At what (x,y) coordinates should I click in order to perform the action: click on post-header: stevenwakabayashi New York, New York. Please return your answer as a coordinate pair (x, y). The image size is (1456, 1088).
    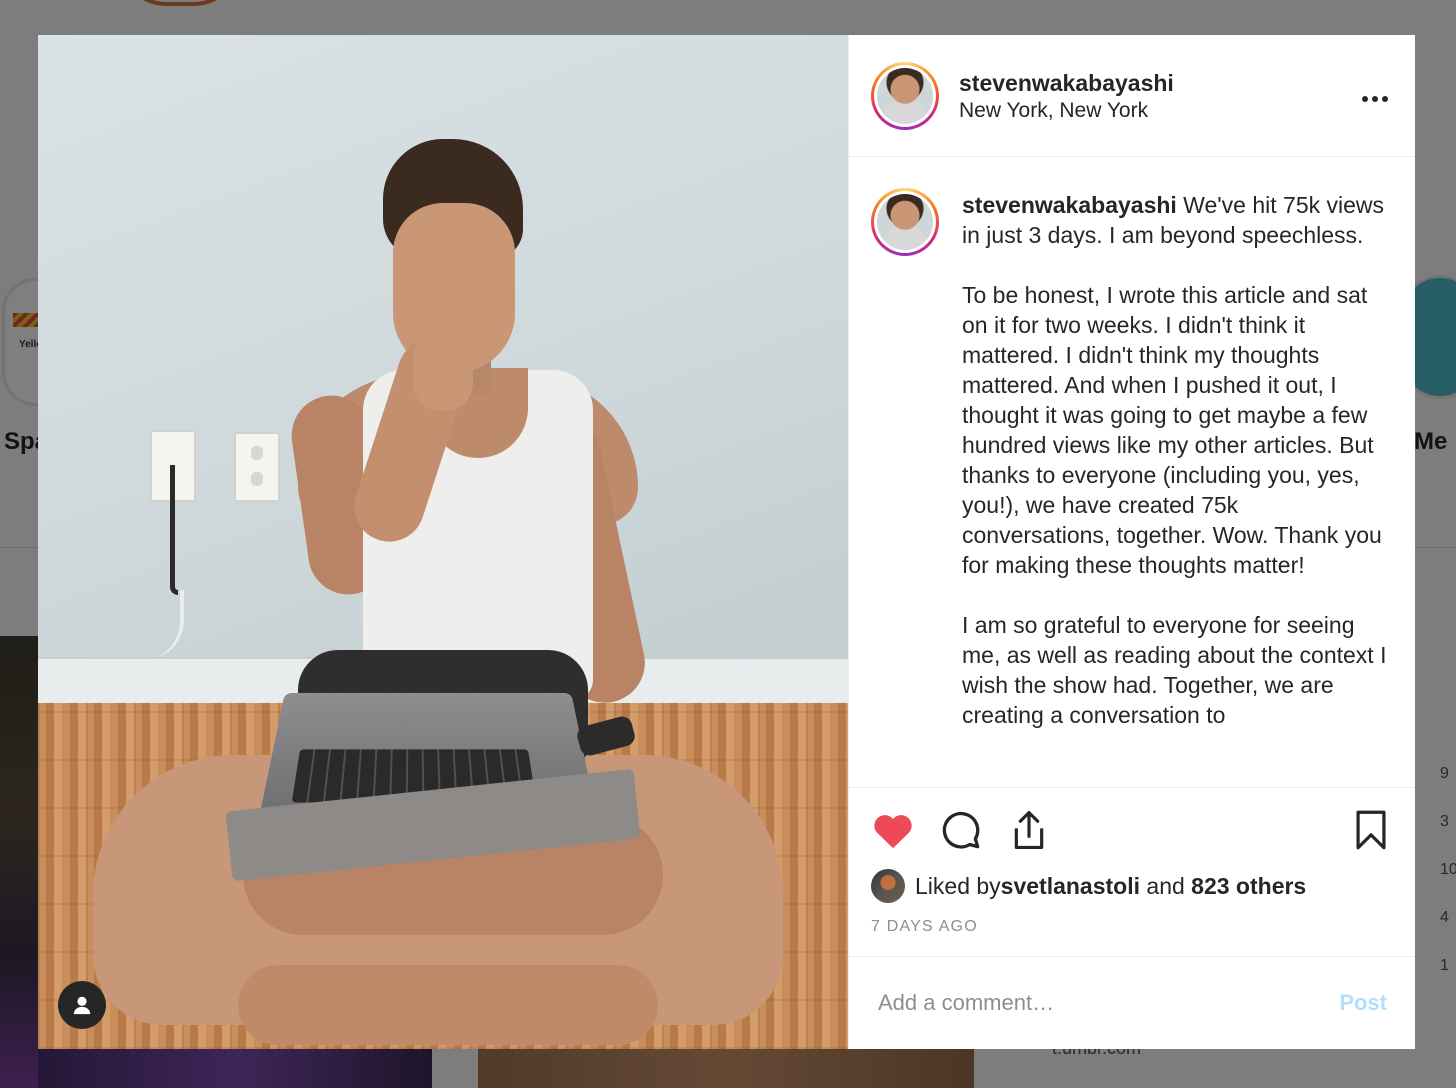
    Looking at the image, I should click on (1132, 96).